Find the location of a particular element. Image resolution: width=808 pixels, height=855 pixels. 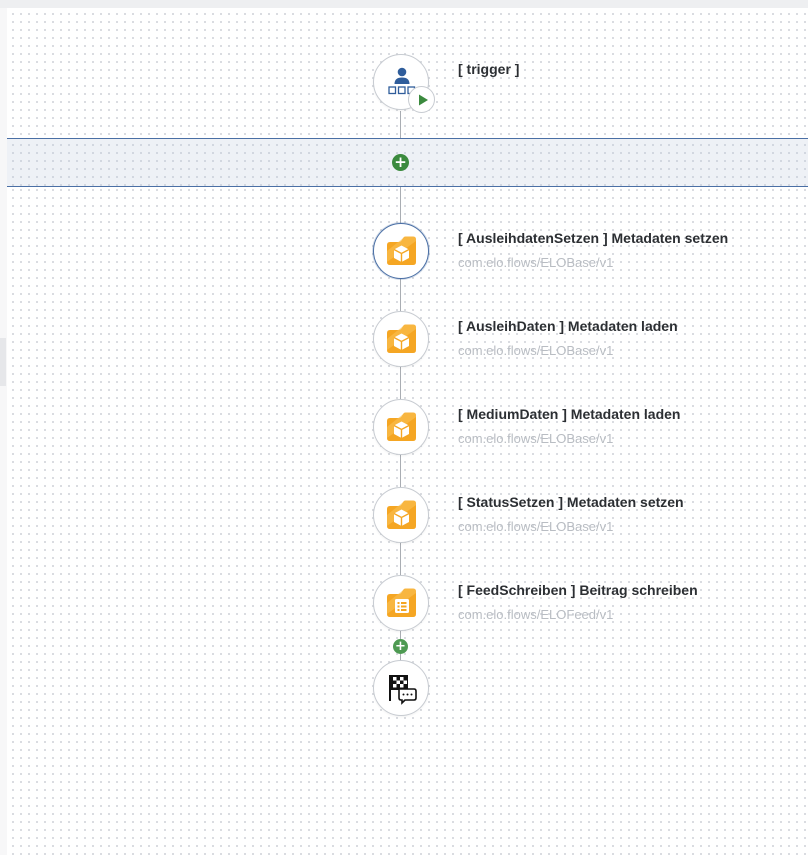

left-panel-edge is located at coordinates (3, 431).